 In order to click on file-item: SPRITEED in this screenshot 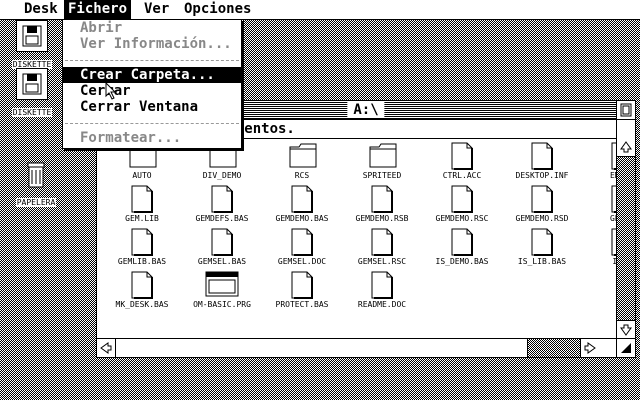, I will do `click(382, 161)`.